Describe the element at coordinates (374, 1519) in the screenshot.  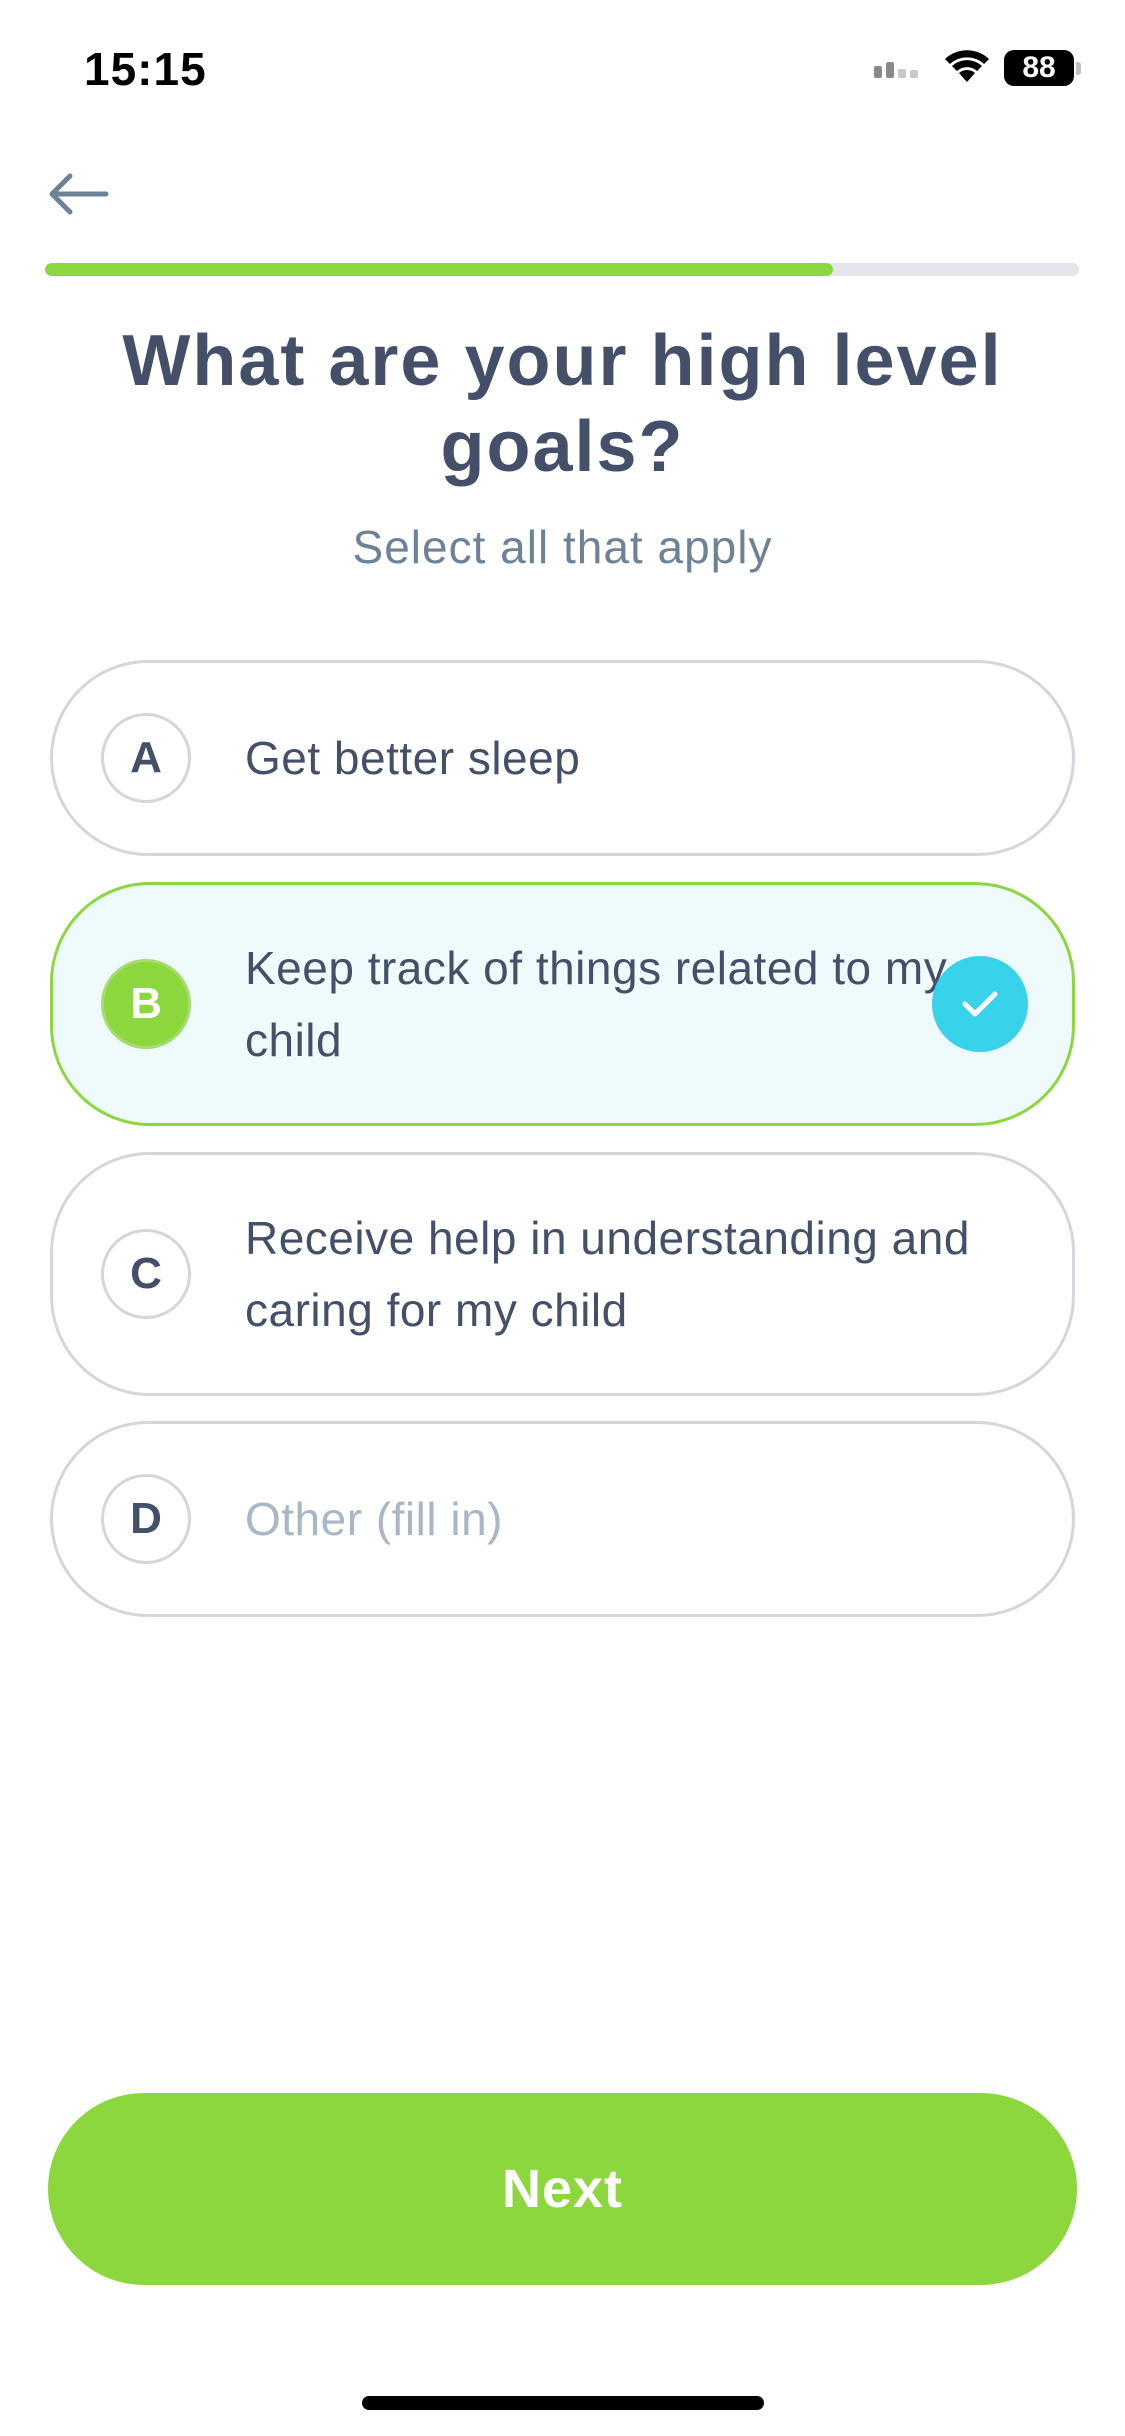
I see `other-fill-in-placeholder: Other (fill in)` at that location.